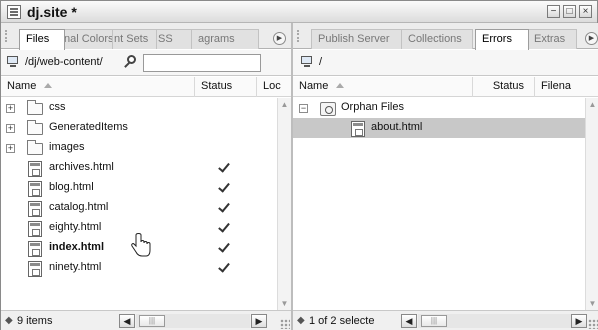  I want to click on errors-toolbar: /, so click(445, 63).